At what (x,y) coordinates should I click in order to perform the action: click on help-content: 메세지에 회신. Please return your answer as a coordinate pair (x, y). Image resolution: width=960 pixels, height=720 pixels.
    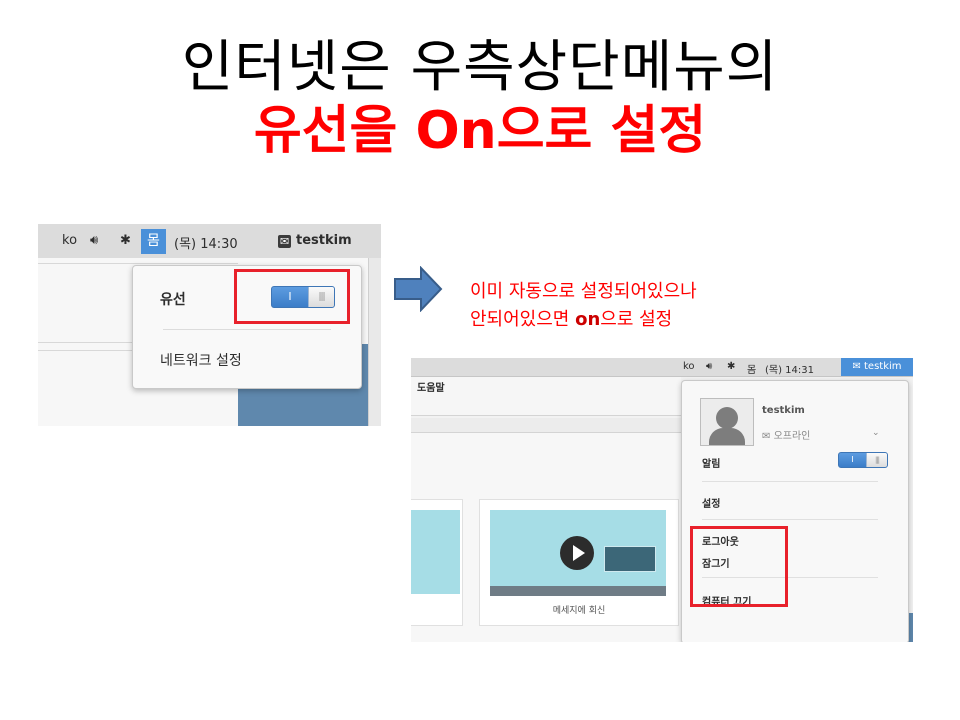
    Looking at the image, I should click on (546, 537).